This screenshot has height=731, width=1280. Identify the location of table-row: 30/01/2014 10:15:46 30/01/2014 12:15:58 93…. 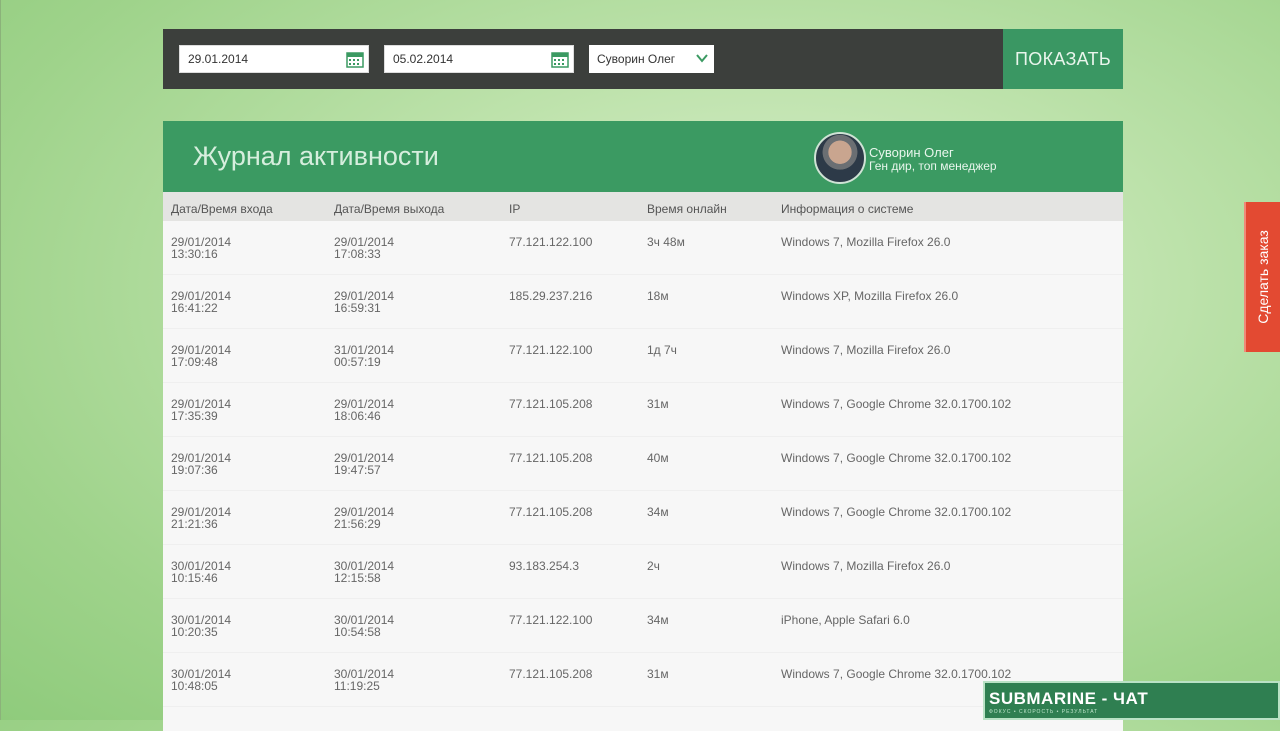
(643, 572).